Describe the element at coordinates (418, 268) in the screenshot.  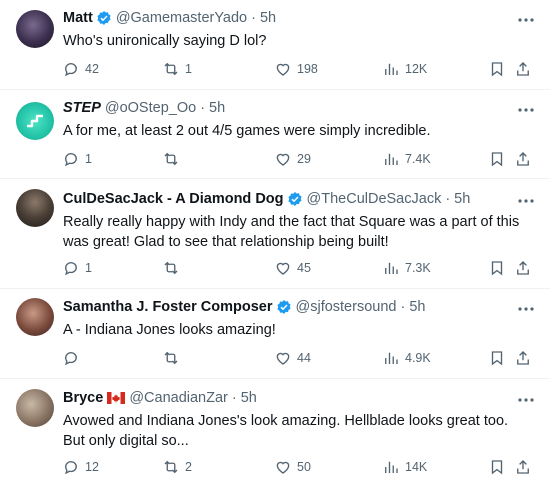
I see `view-count: 7.3K` at that location.